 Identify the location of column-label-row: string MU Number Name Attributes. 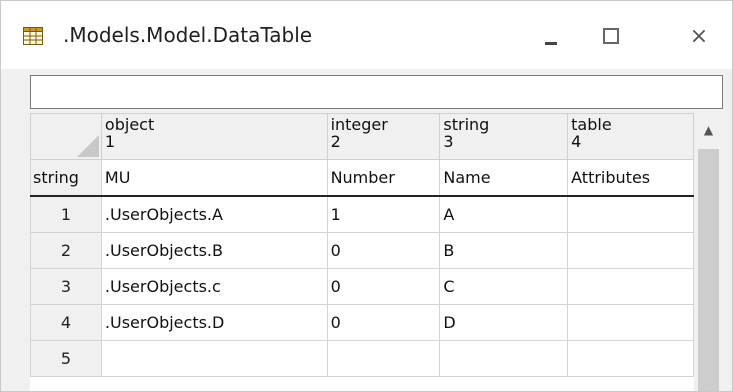
(362, 178).